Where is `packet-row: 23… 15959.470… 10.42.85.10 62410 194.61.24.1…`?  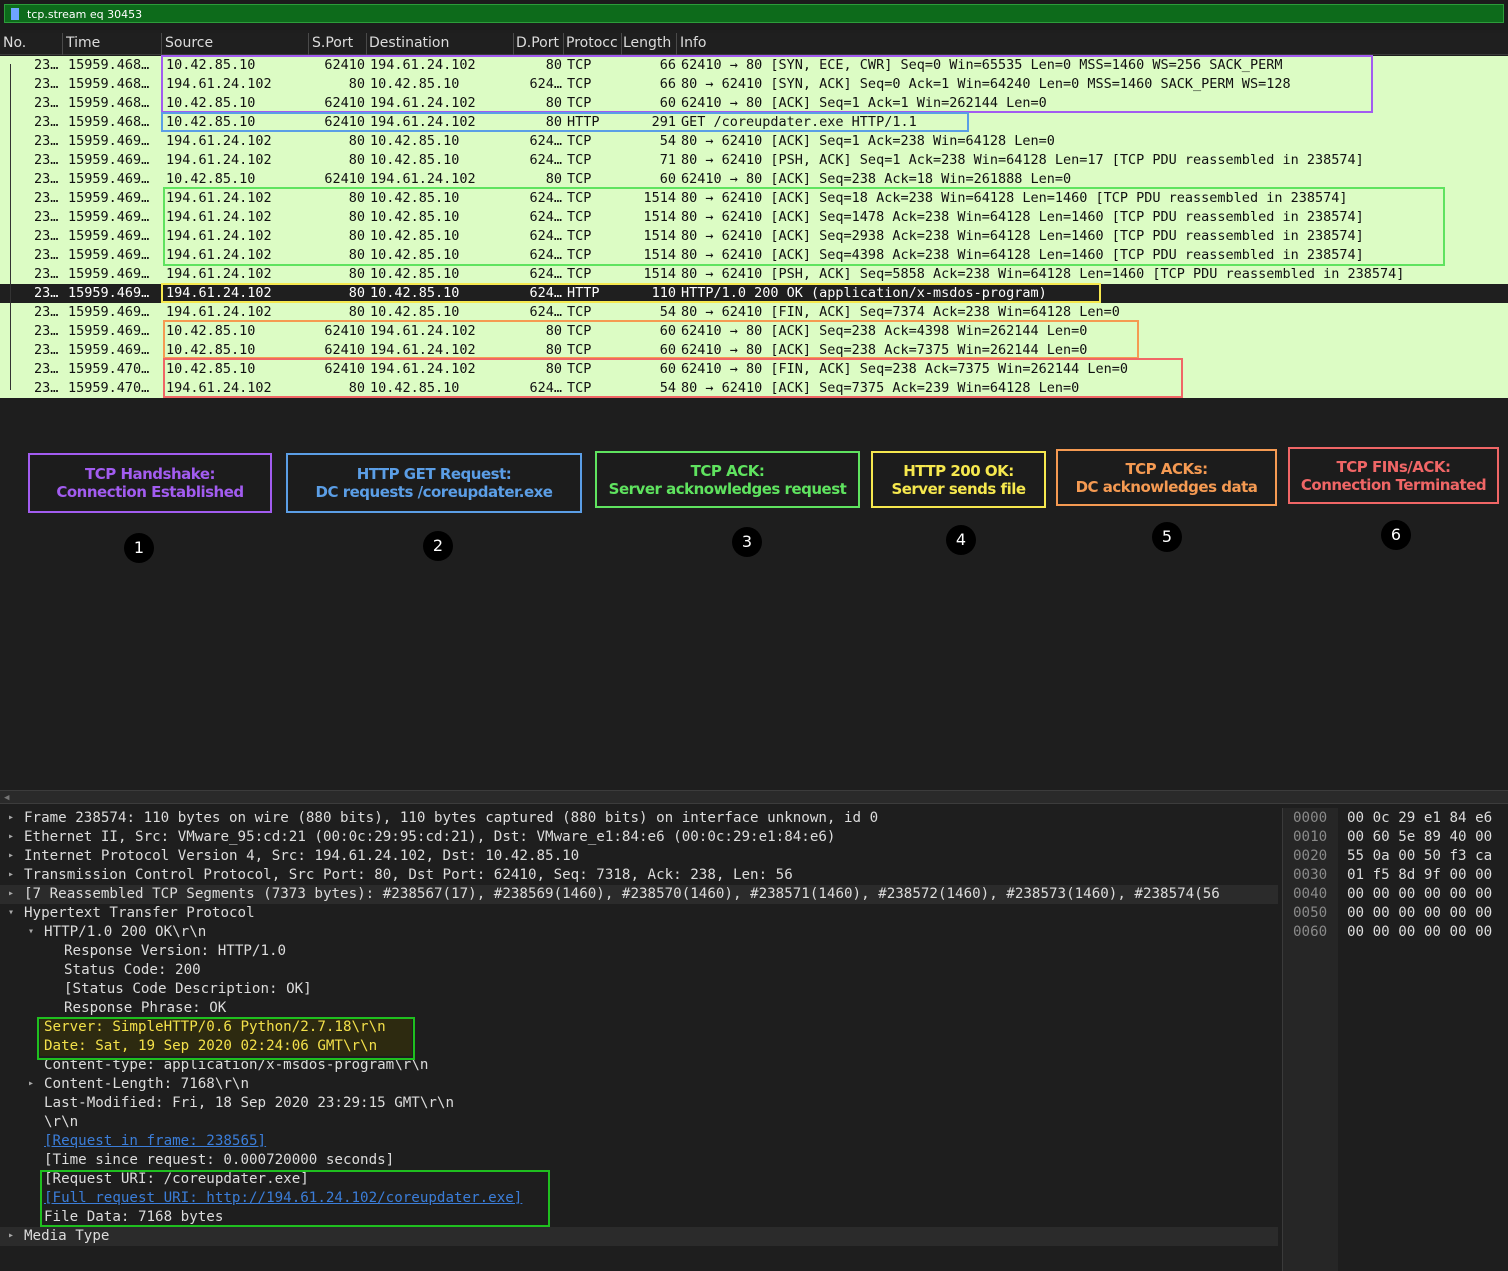
packet-row: 23… 15959.470… 10.42.85.10 62410 194.61.24.1… is located at coordinates (754, 369).